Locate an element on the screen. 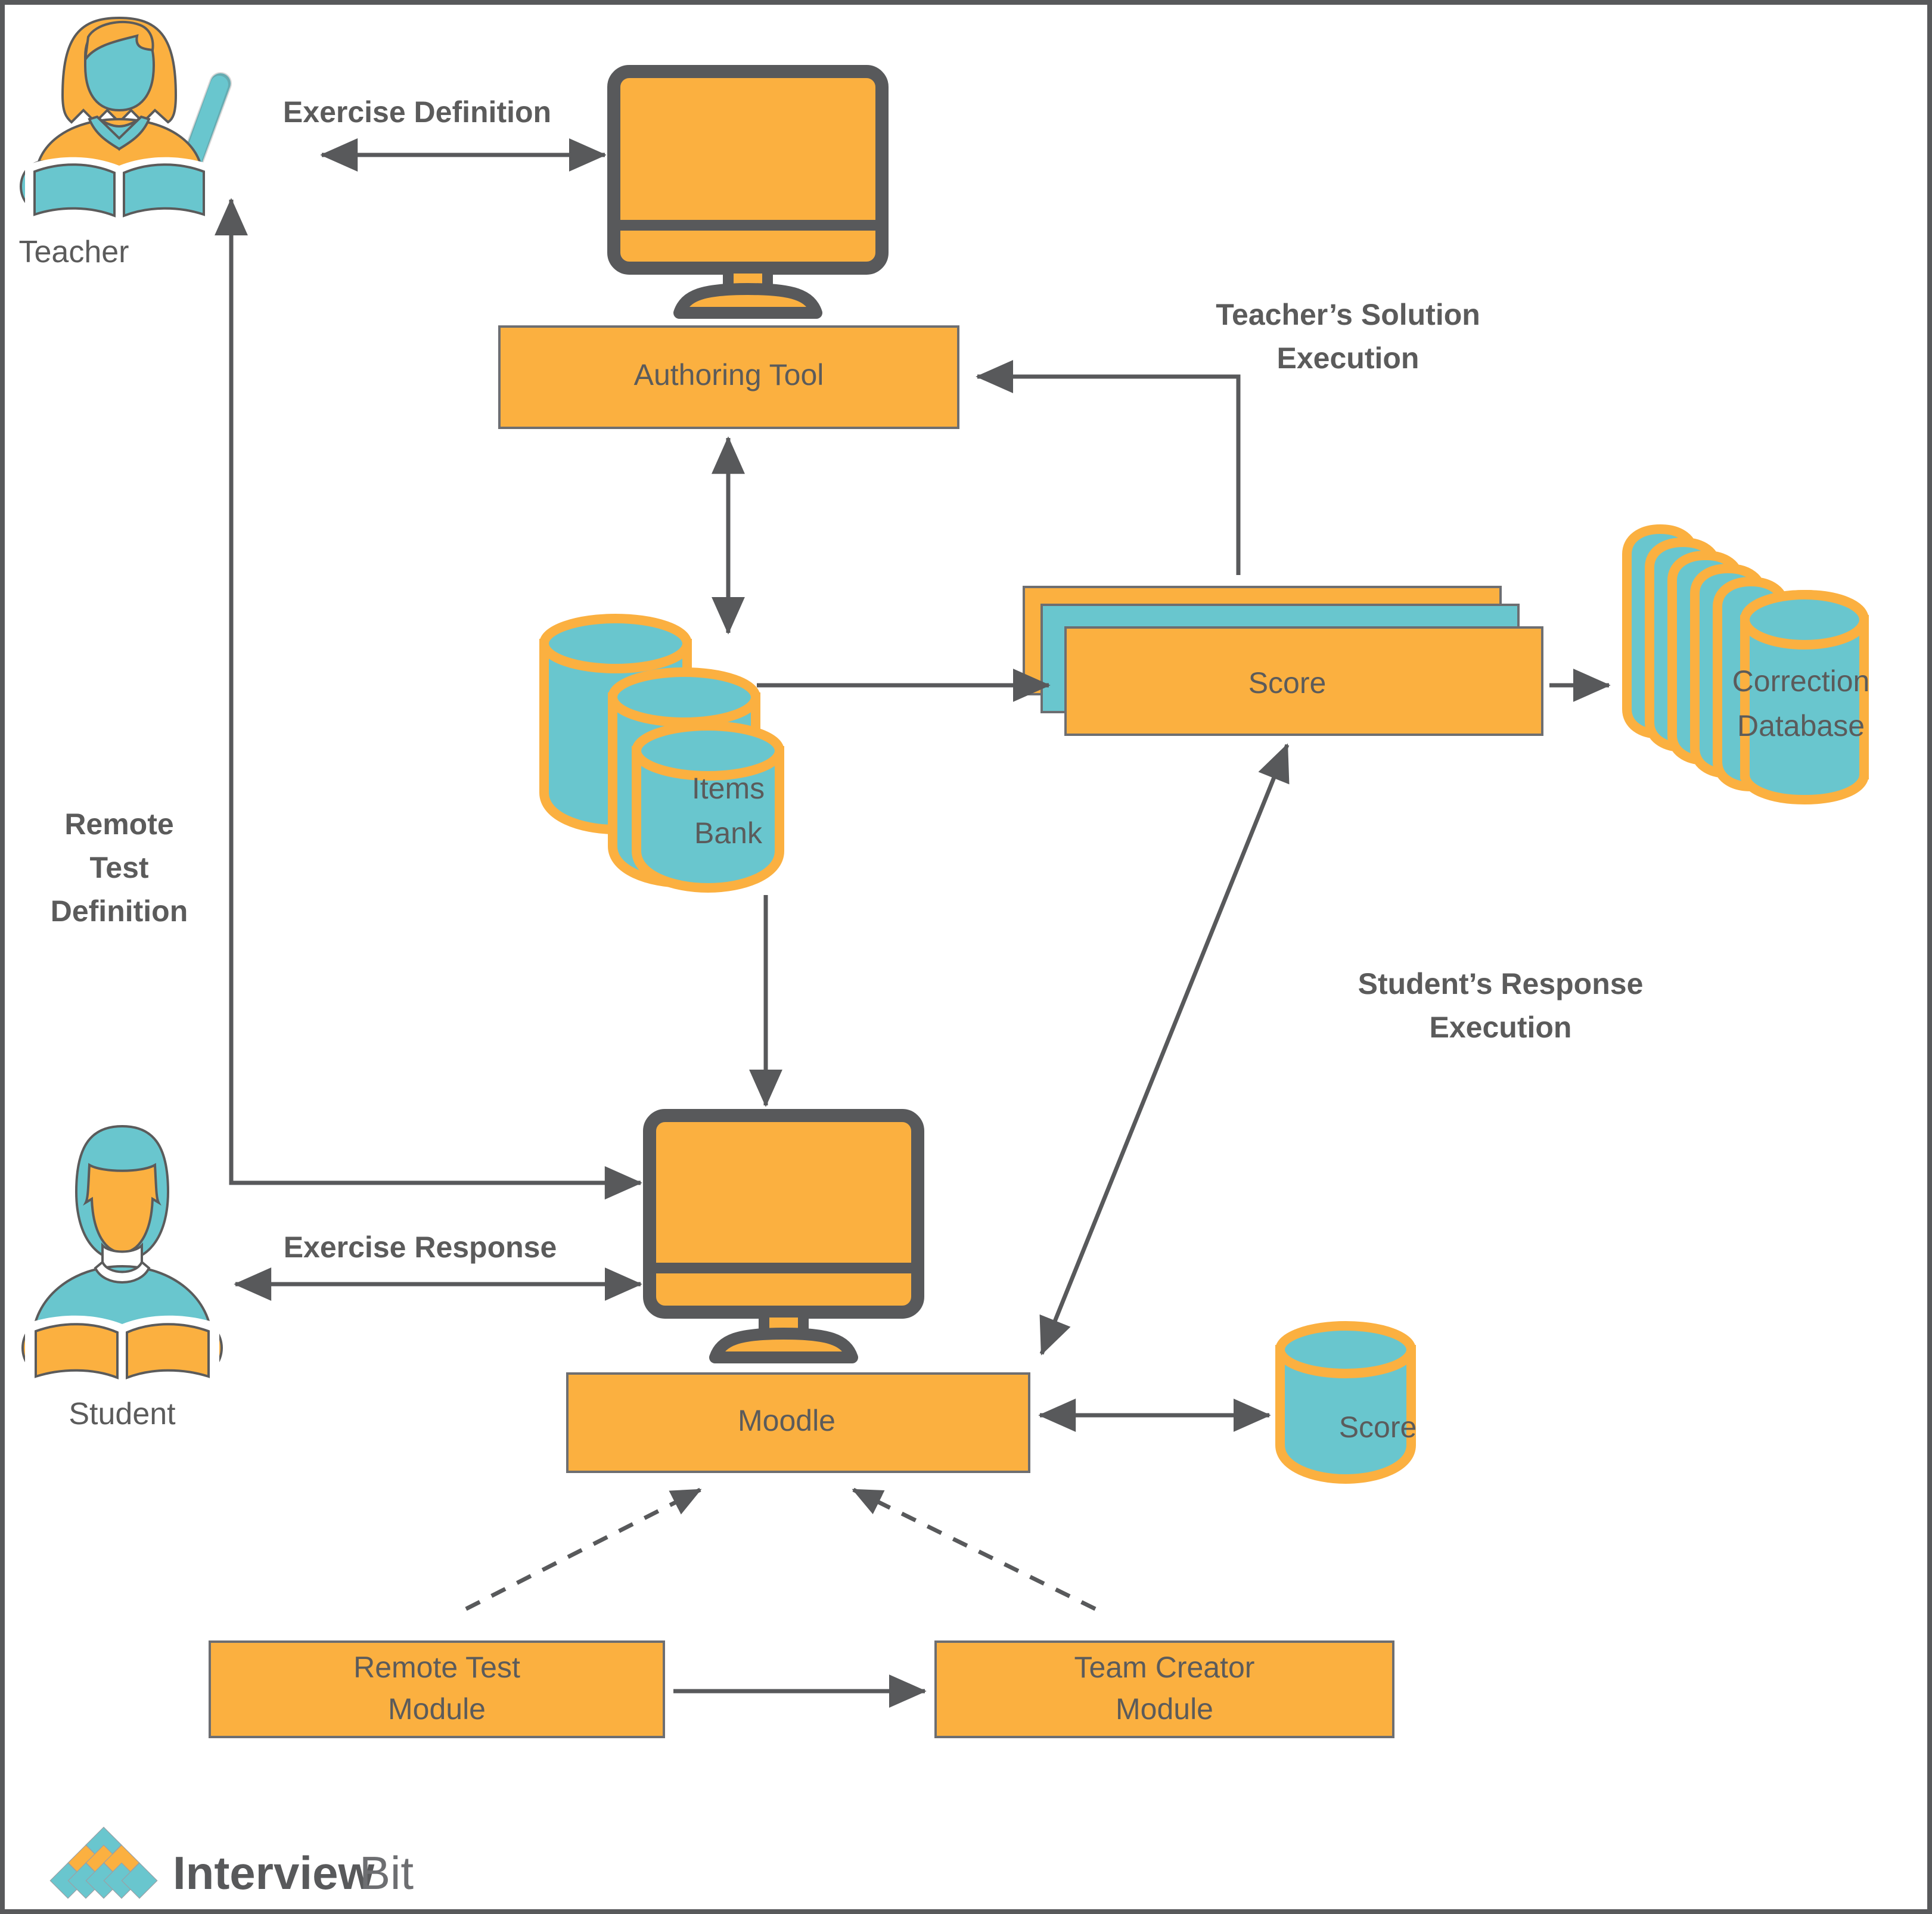 Image resolution: width=1932 pixels, height=1914 pixels. label-remote-test-definition-line1: Remote is located at coordinates (118, 824).